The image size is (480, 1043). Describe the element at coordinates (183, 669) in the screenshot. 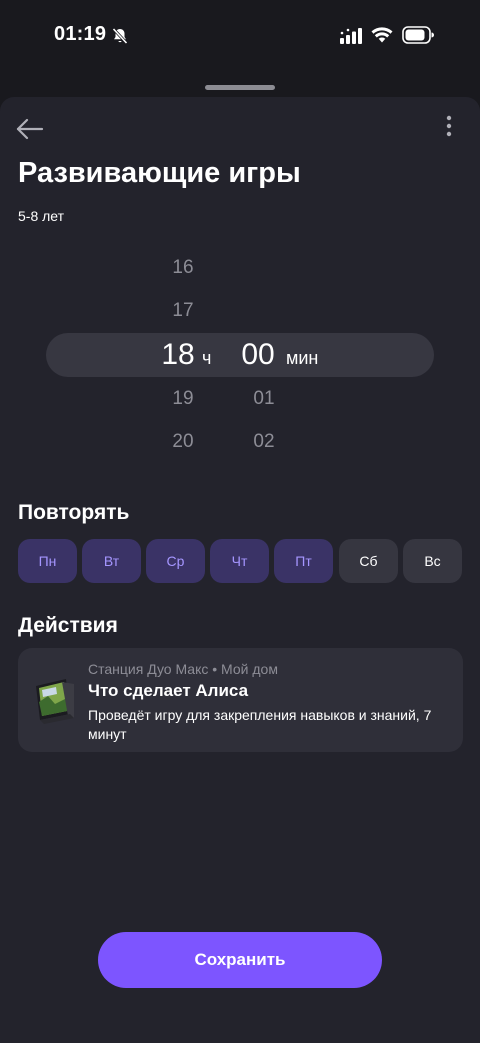

I see `action-device-meta: Станция Дуо Макс • Мой дом` at that location.